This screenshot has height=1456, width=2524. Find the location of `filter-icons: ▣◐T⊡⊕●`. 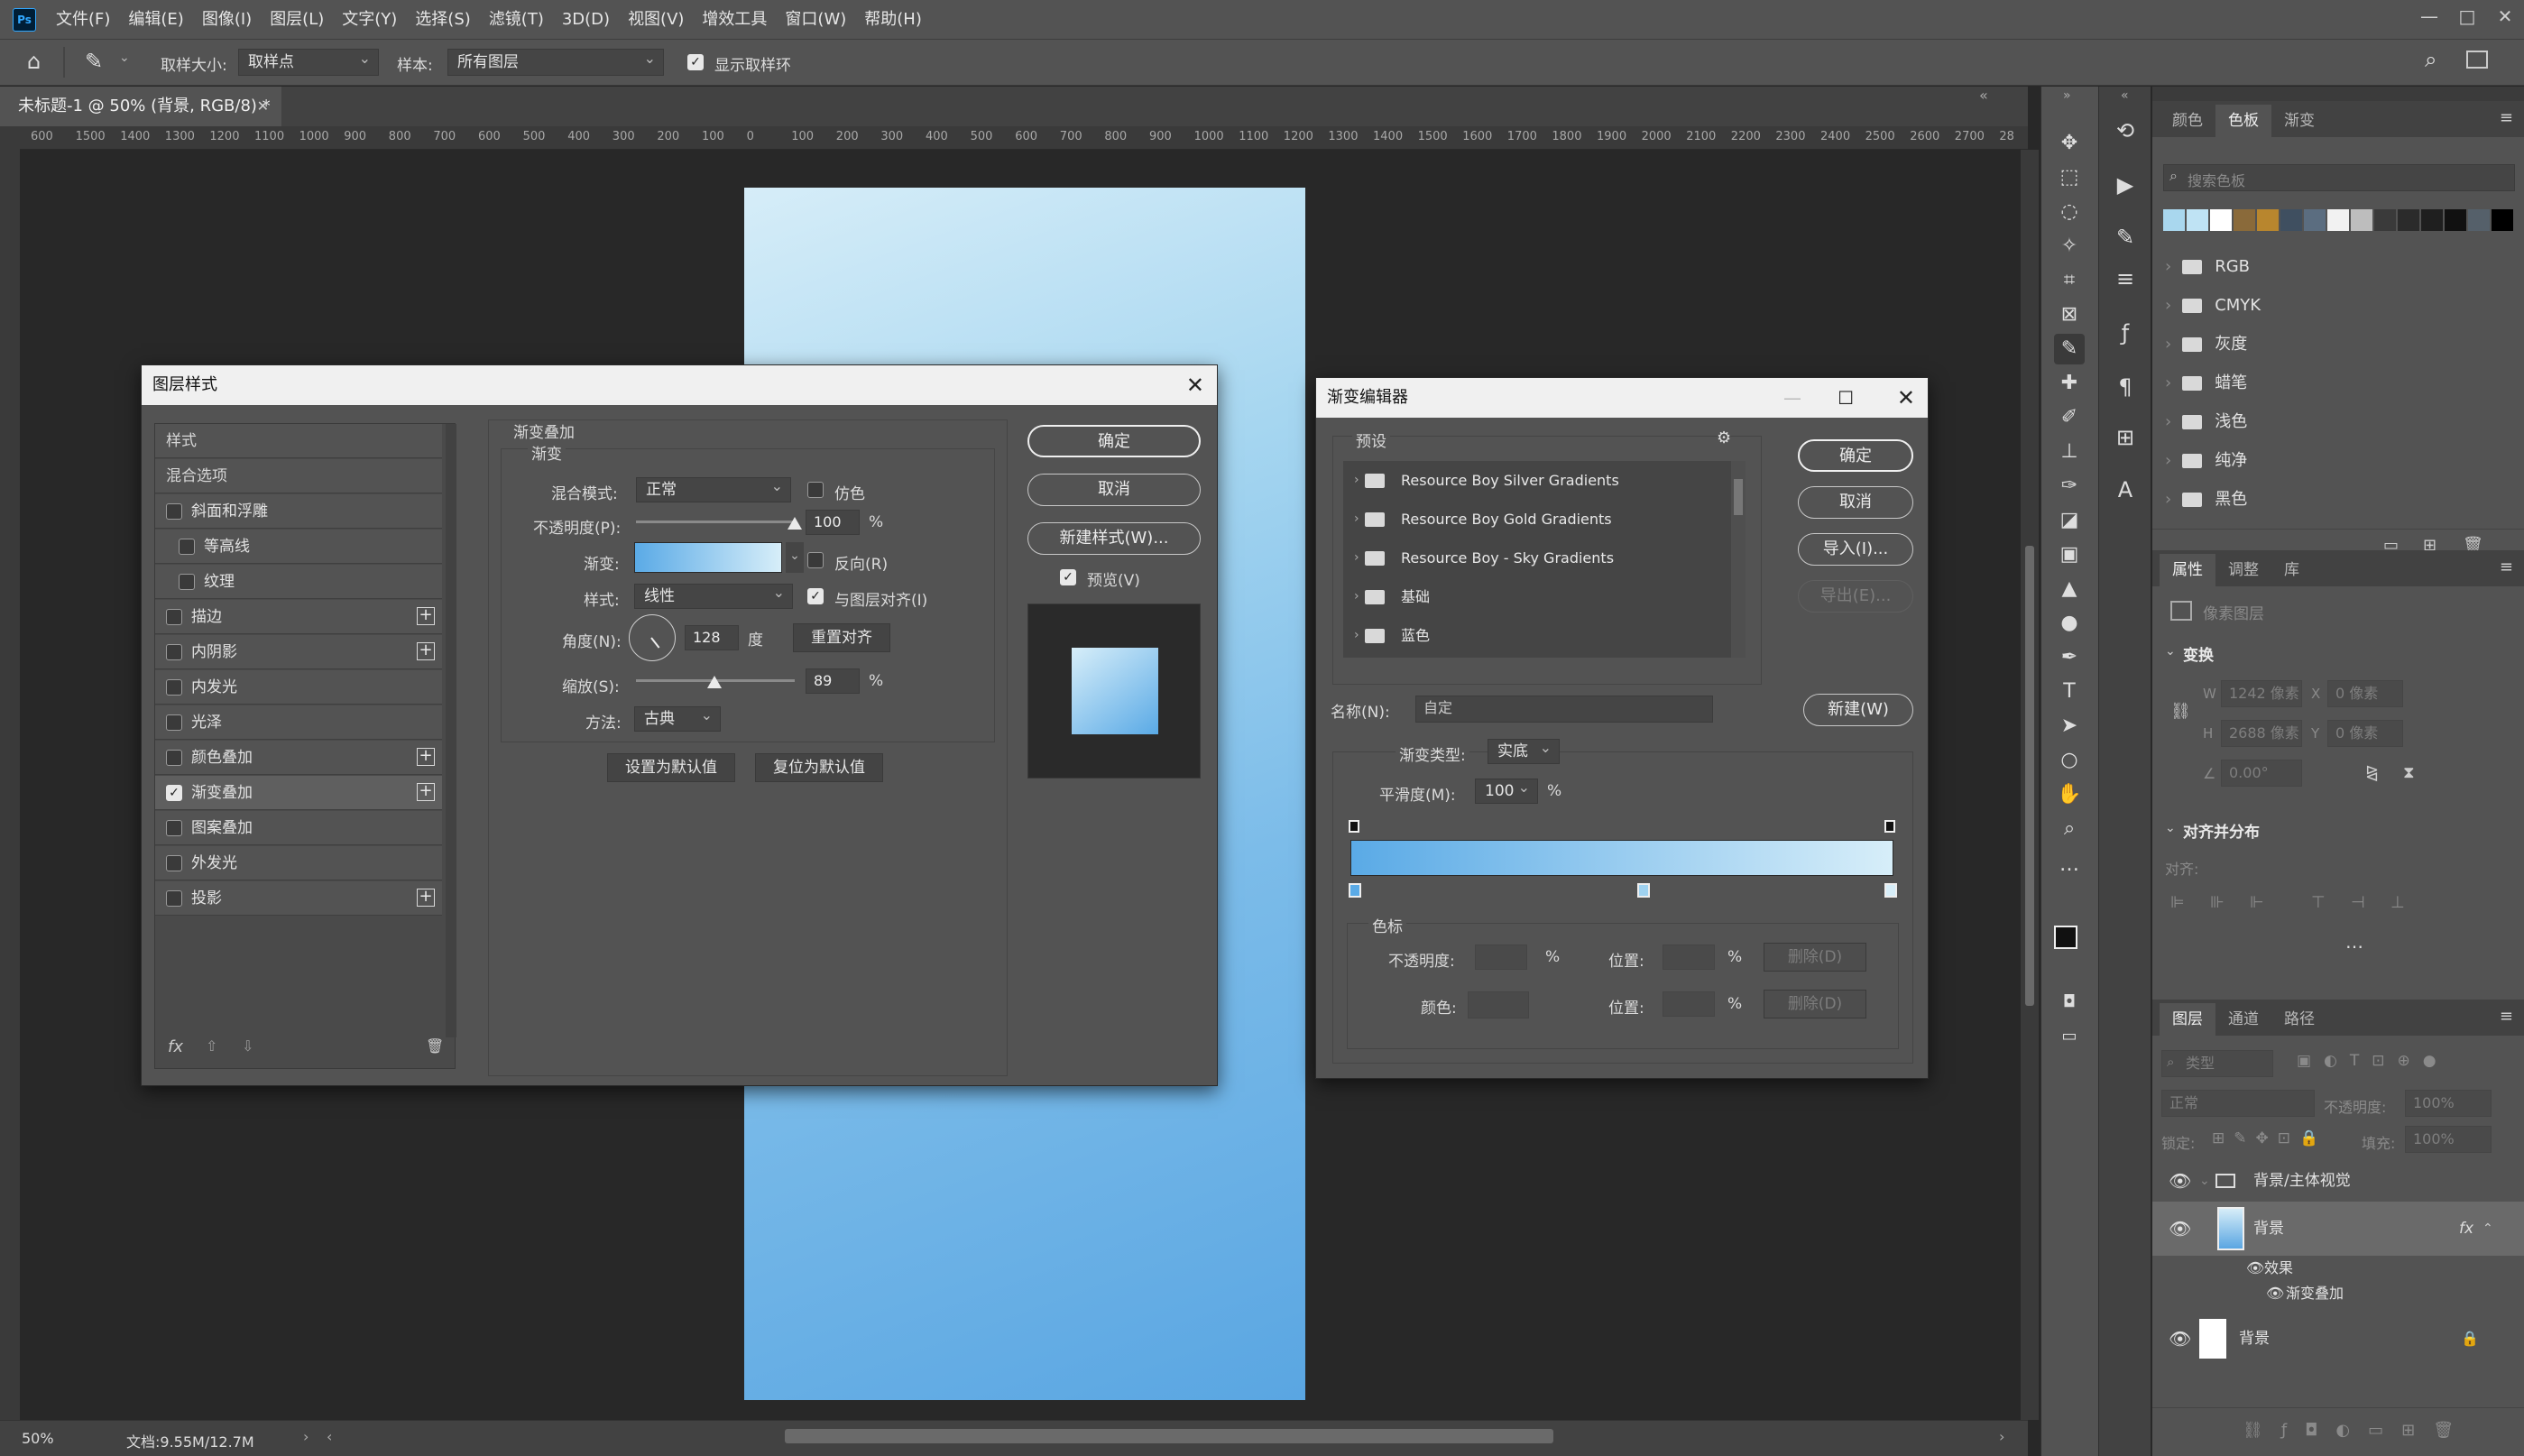

filter-icons: ▣◐T⊡⊕● is located at coordinates (2373, 1061).